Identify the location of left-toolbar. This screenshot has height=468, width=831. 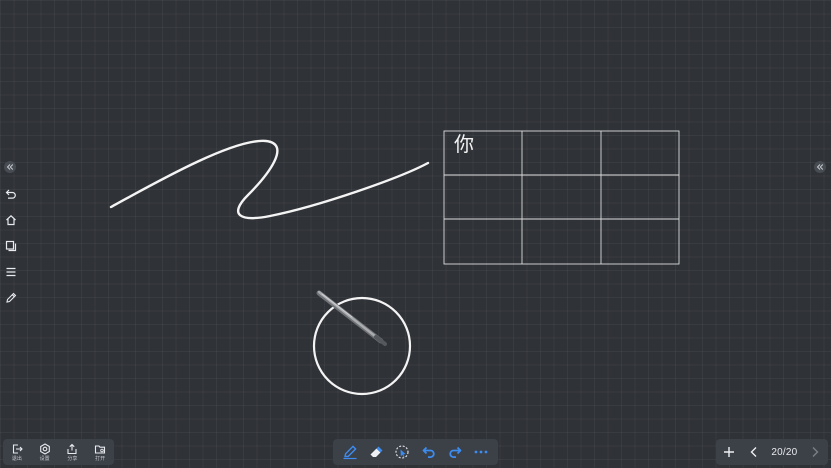
(11, 246).